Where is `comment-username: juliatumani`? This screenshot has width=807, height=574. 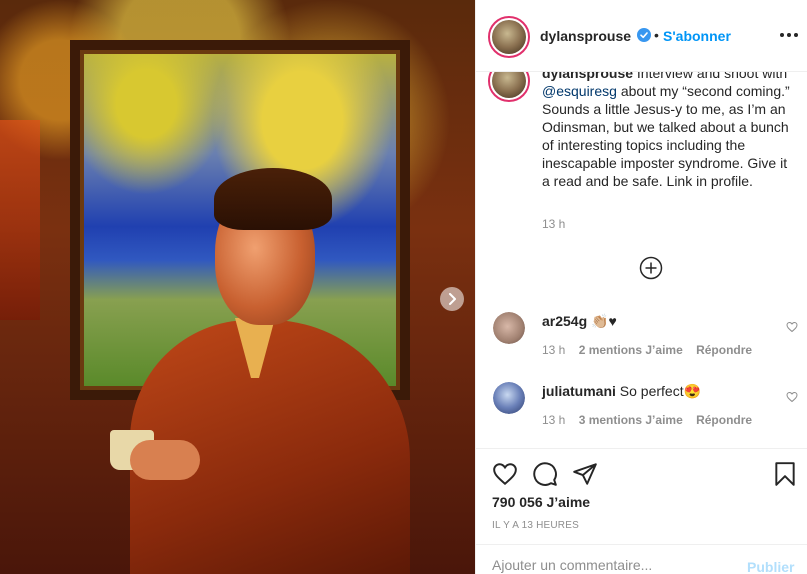
comment-username: juliatumani is located at coordinates (579, 391).